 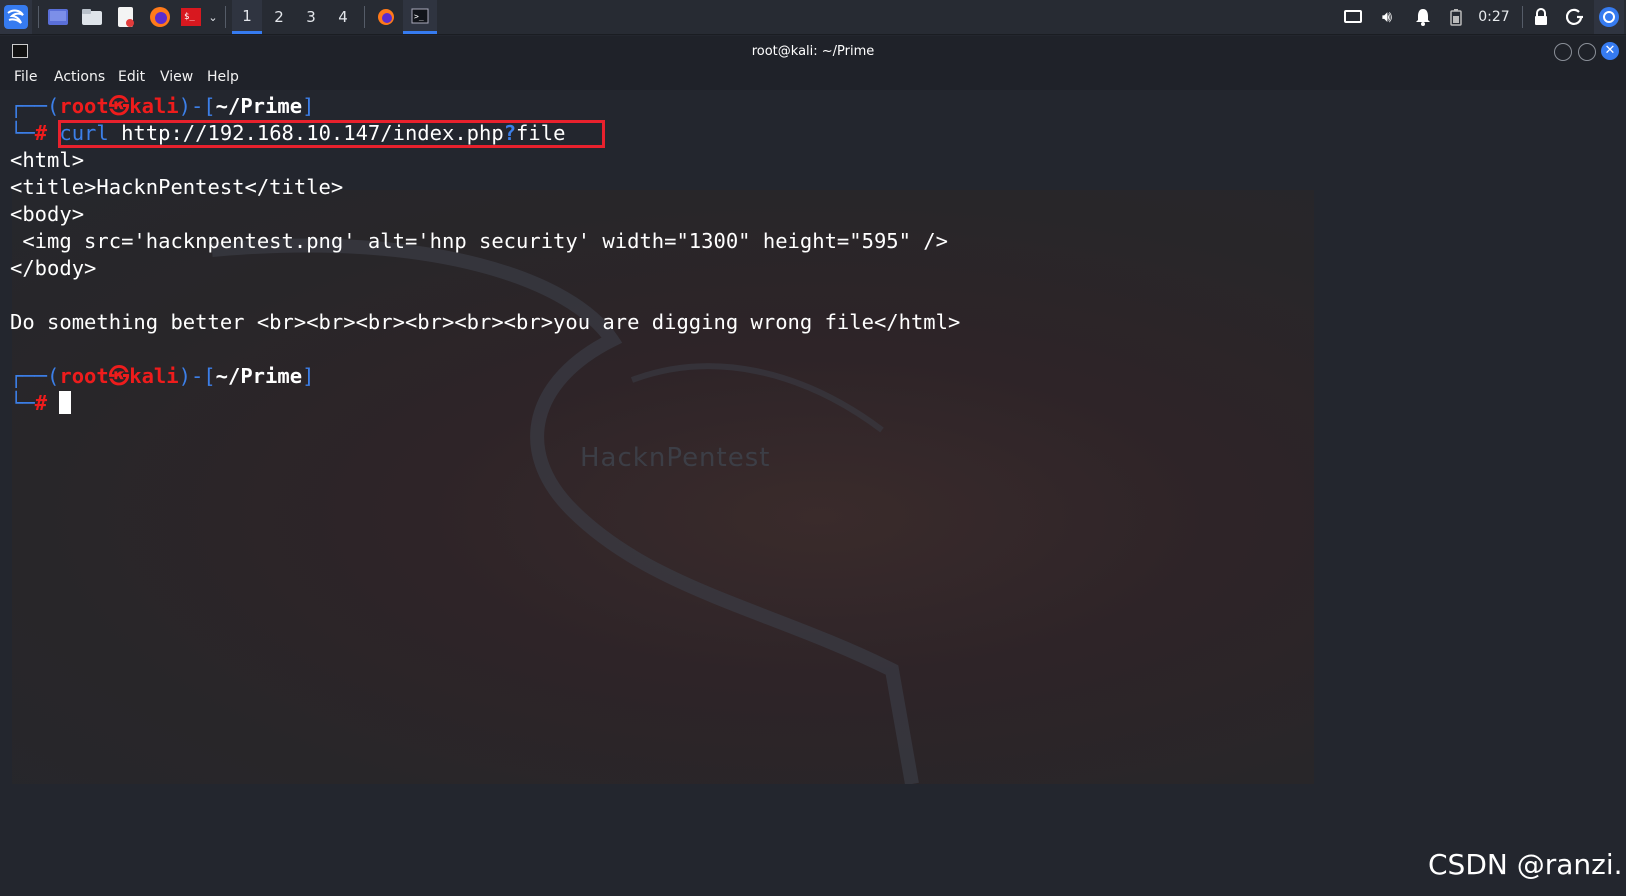 I want to click on browser-icon, so click(x=1609, y=17).